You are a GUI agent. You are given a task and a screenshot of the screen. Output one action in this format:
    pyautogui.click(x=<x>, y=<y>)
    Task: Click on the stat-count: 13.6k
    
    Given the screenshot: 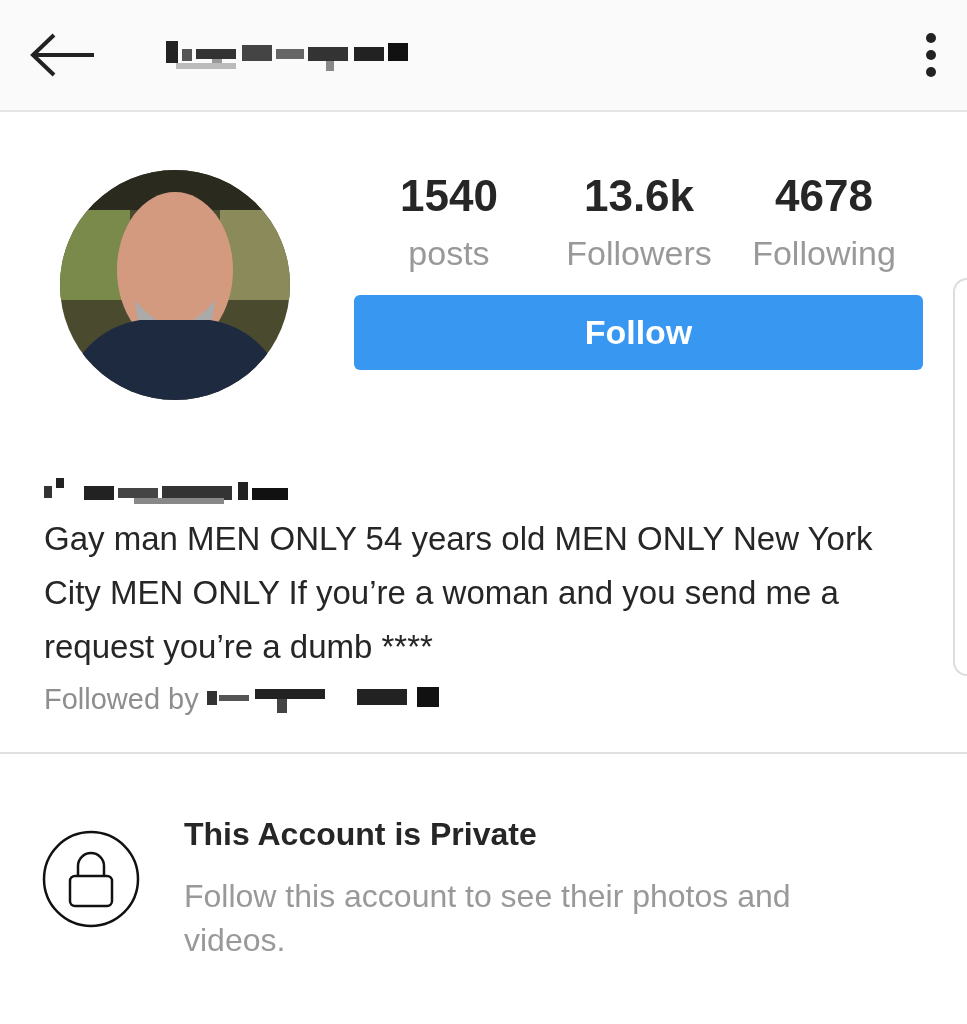 What is the action you would take?
    pyautogui.click(x=639, y=196)
    